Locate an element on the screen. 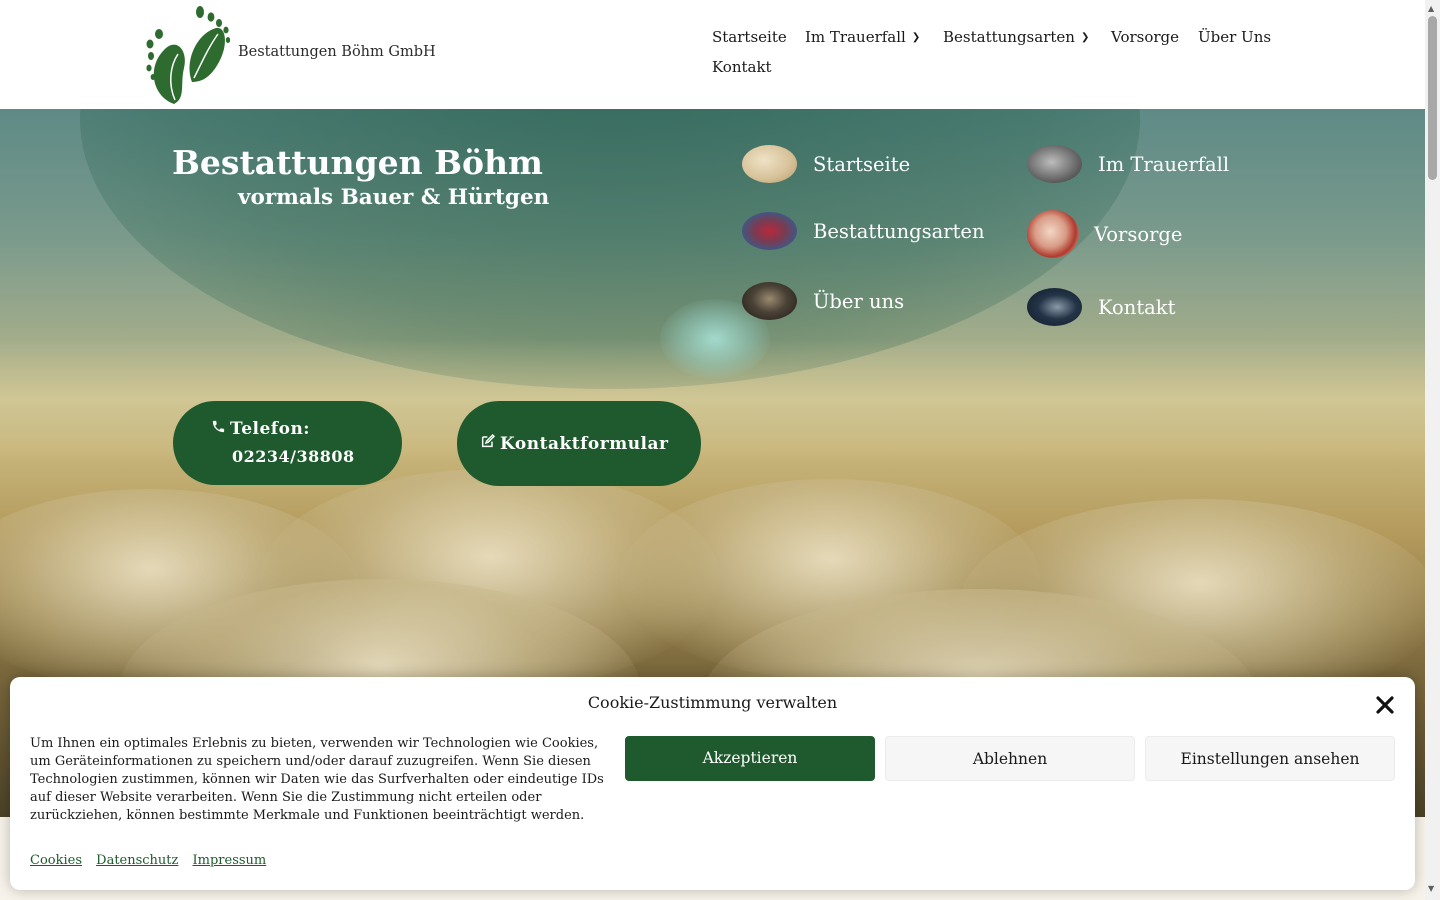 The image size is (1440, 900). nav-label: Vorsorge is located at coordinates (1145, 37).